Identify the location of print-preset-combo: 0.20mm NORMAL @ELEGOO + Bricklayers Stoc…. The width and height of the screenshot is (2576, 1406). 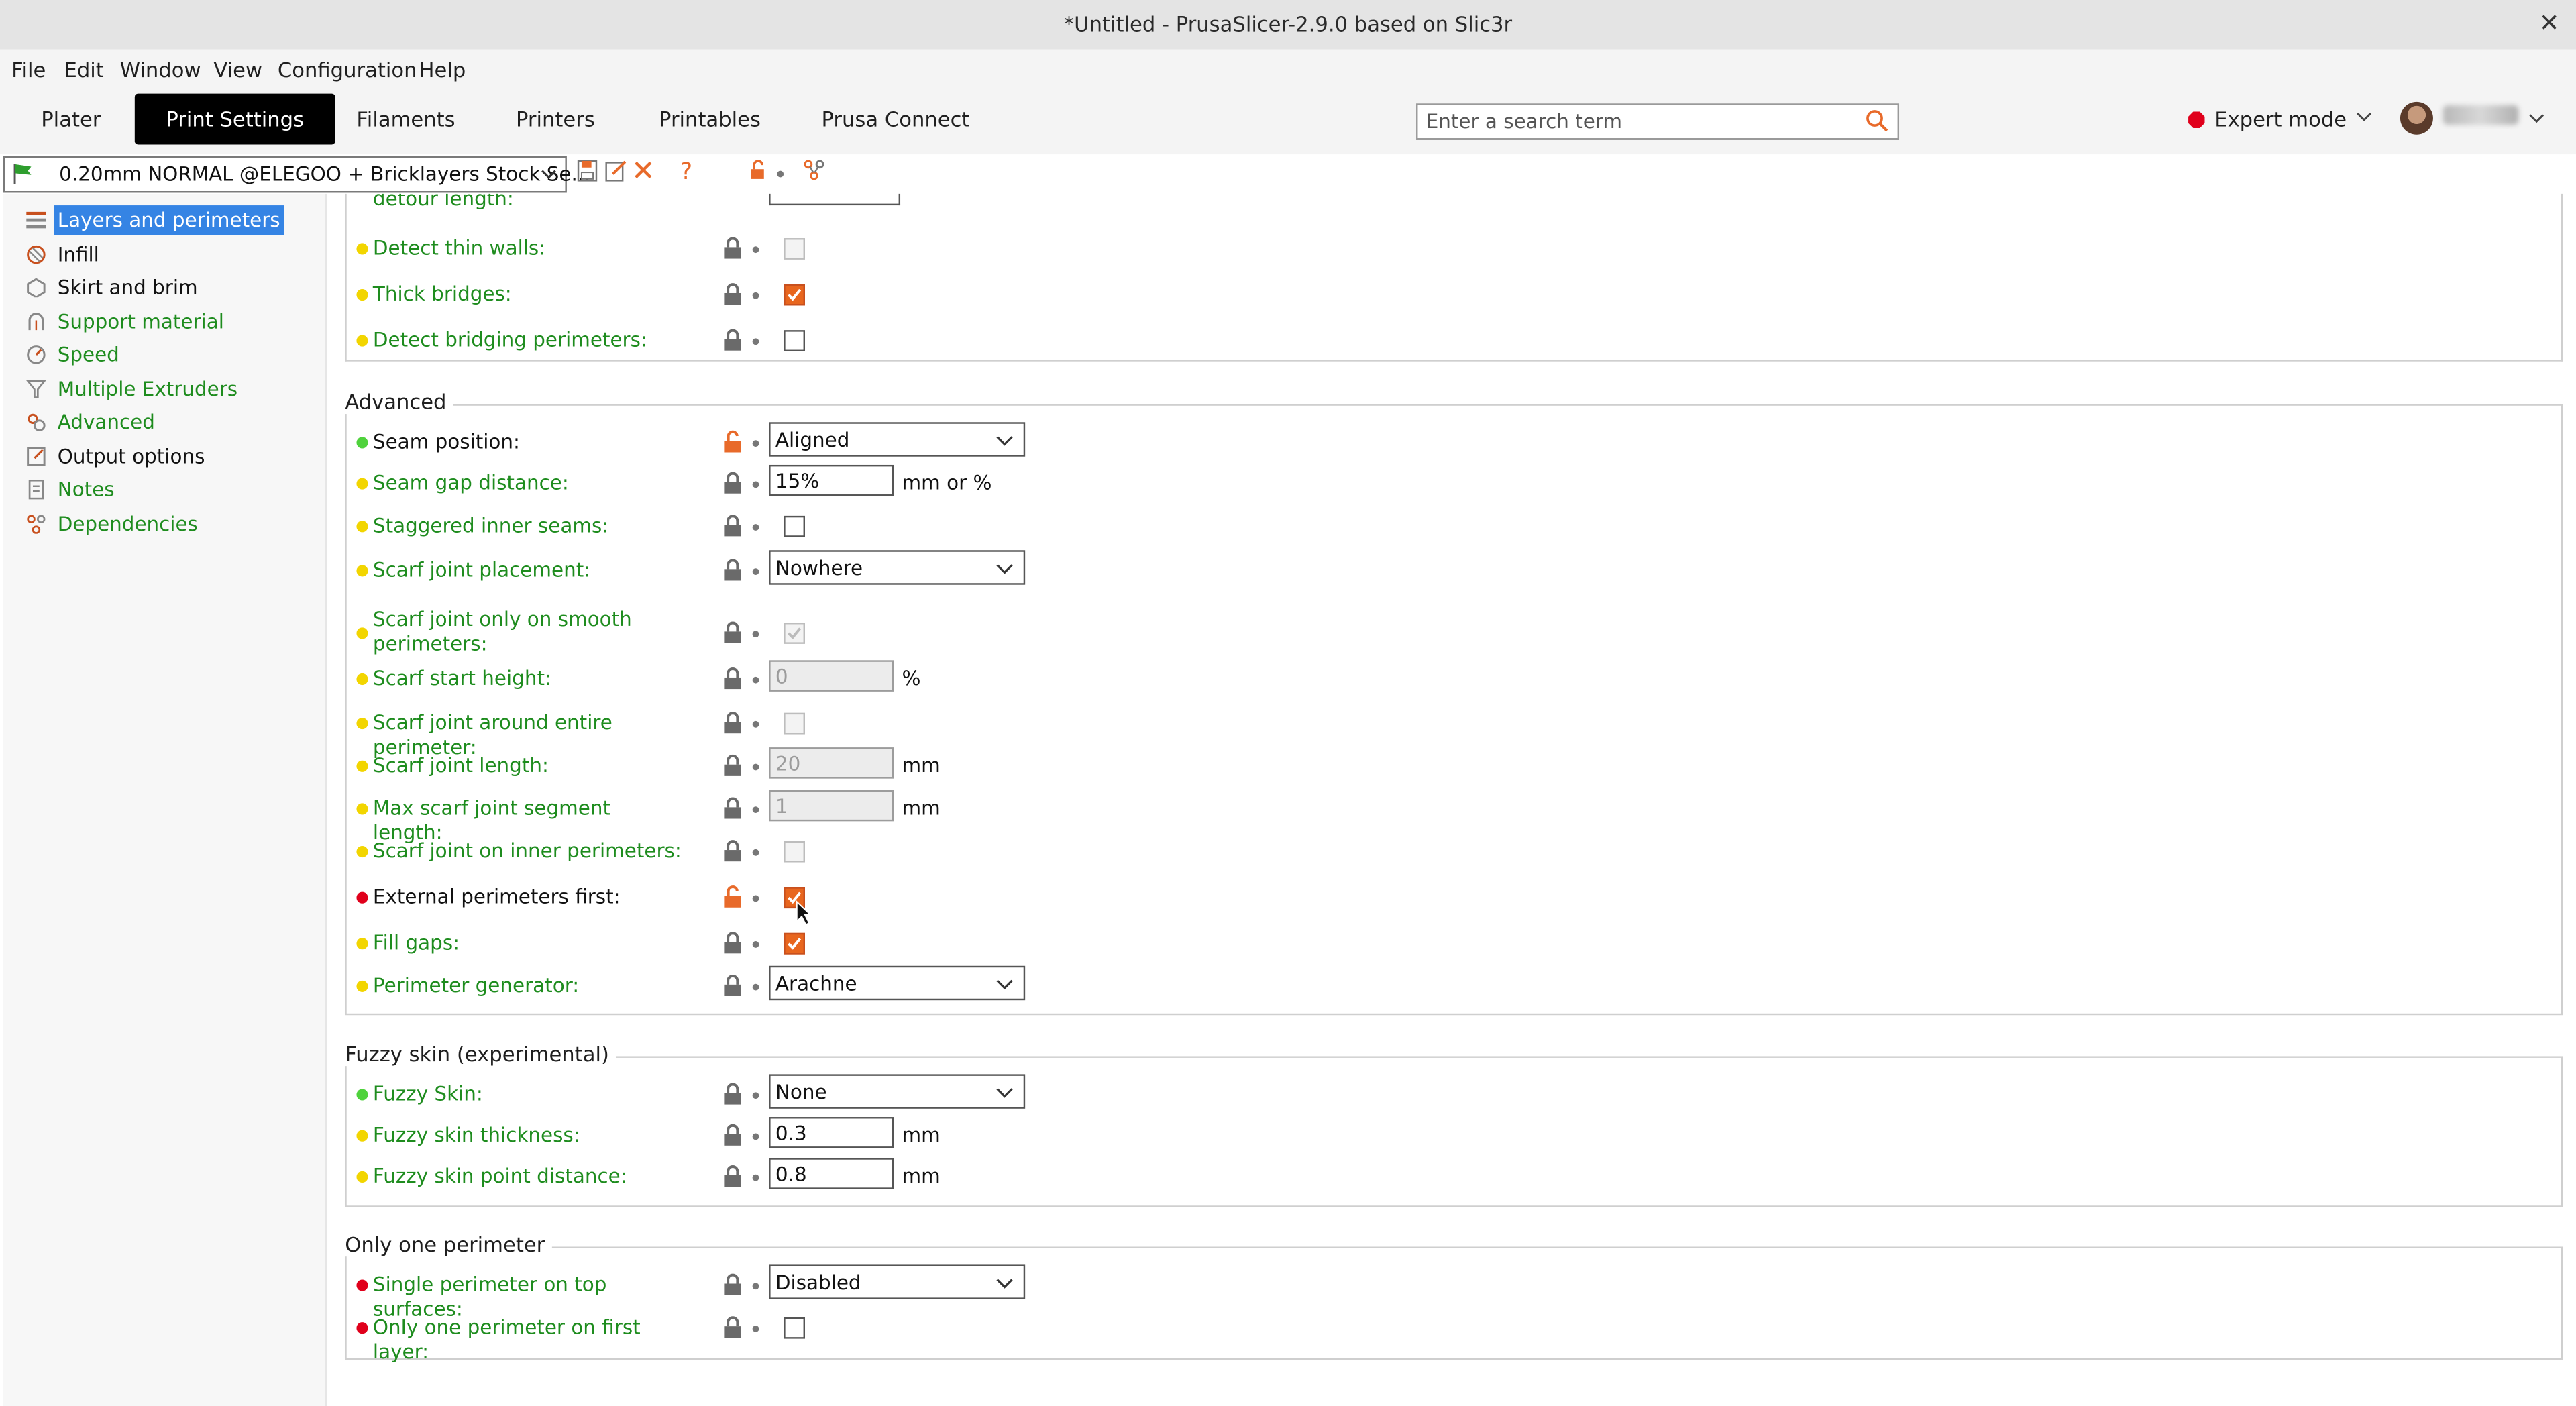
(296, 174).